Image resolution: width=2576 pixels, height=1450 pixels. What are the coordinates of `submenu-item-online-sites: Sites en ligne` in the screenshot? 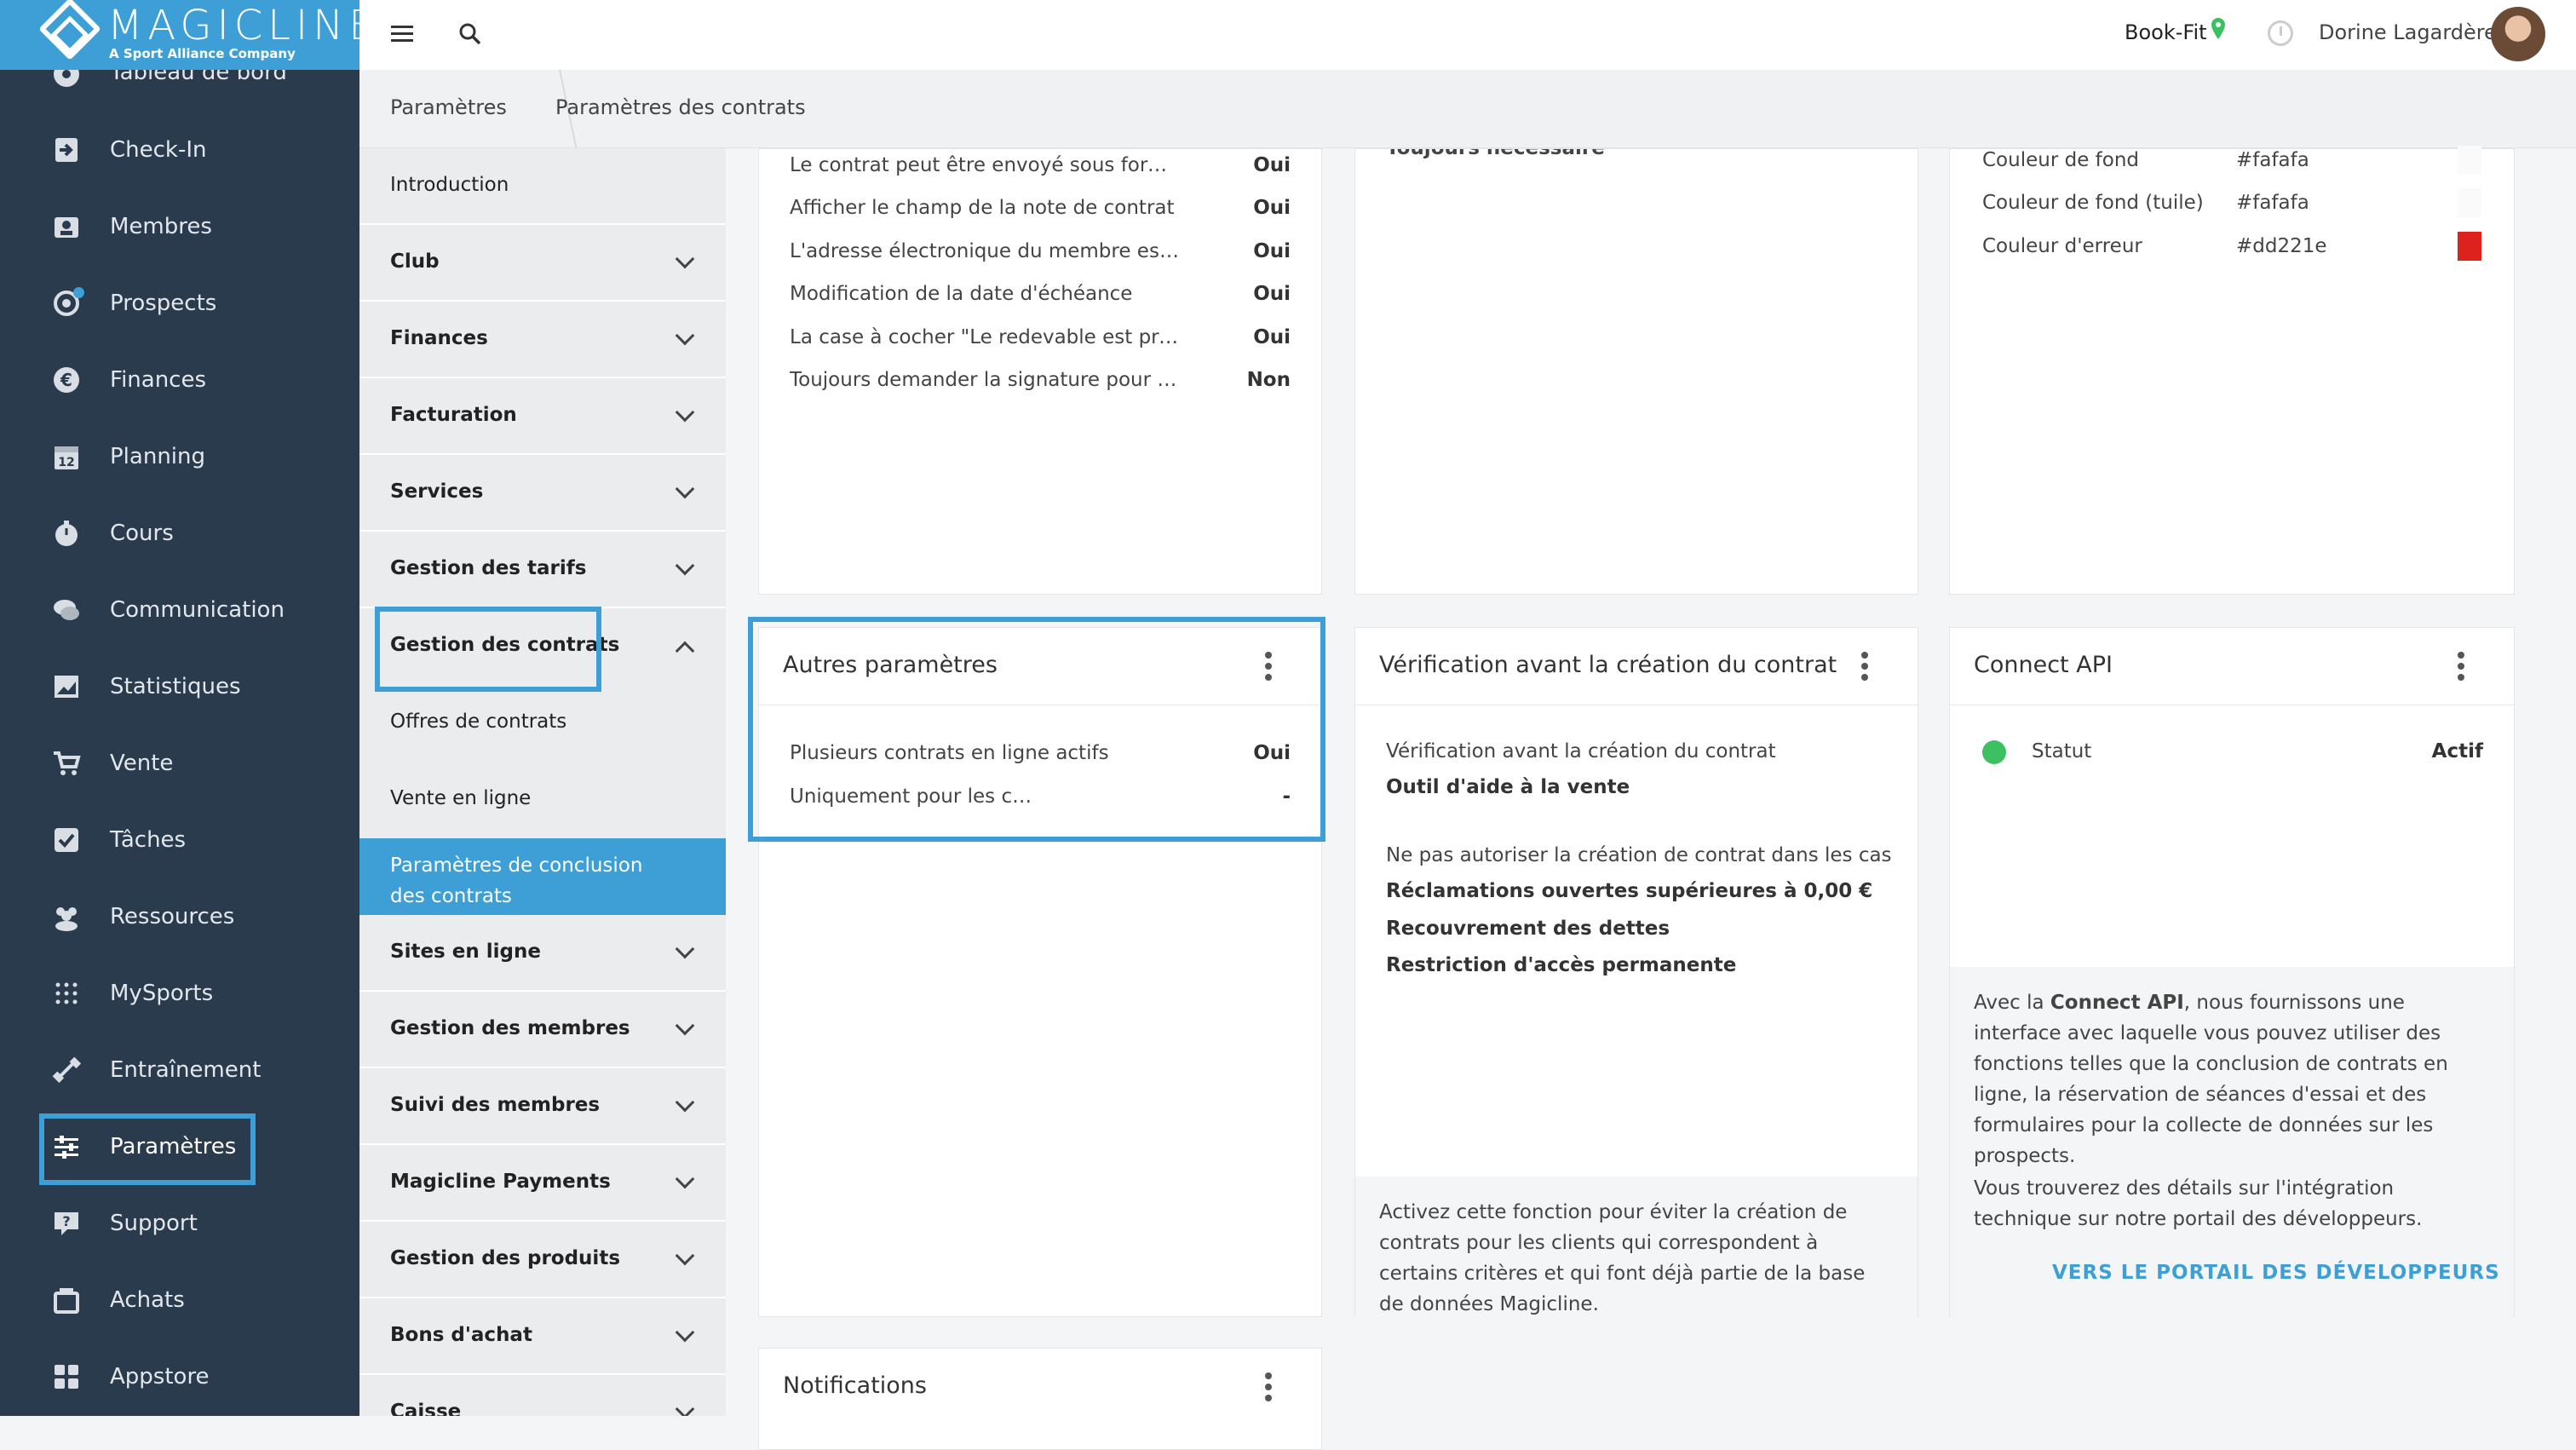 It's located at (543, 953).